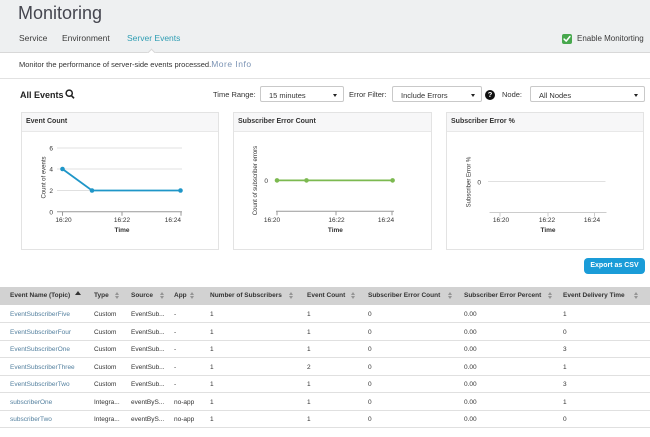 Image resolution: width=650 pixels, height=437 pixels. What do you see at coordinates (256, 180) in the screenshot?
I see `svg-text: Count of subscriber errors` at bounding box center [256, 180].